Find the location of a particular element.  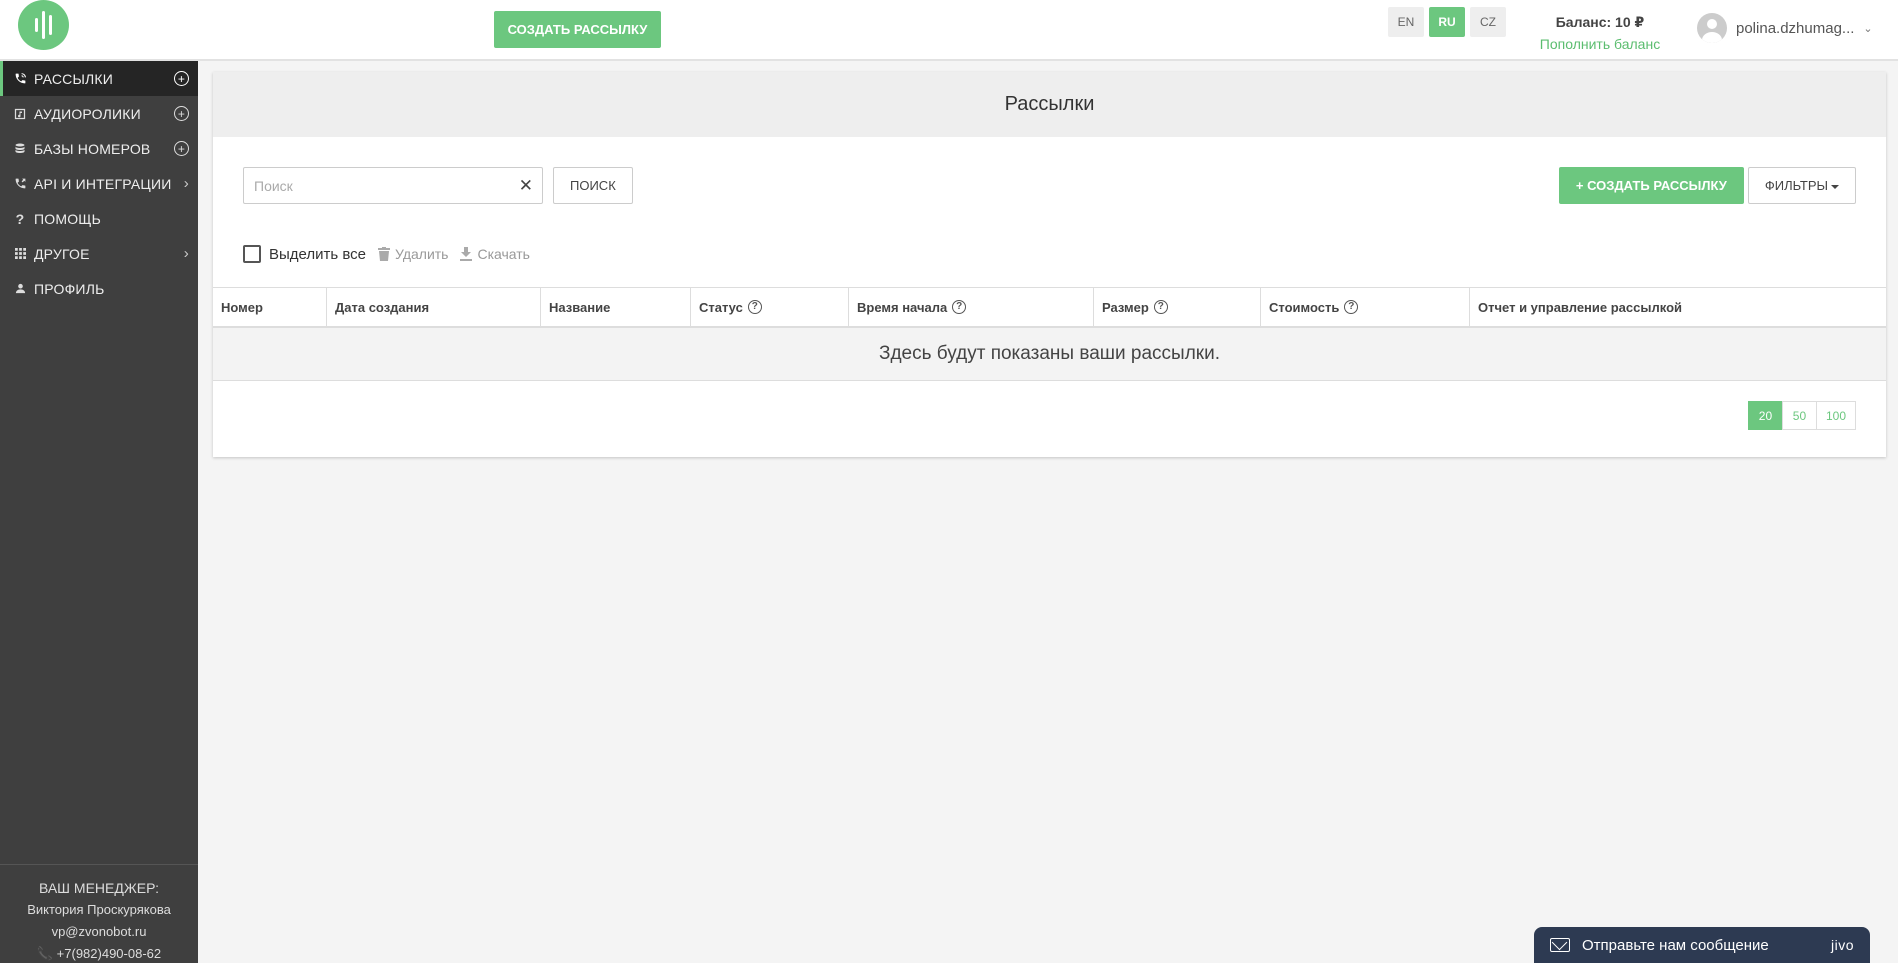

sidebar-item-label: ПОМОЩЬ is located at coordinates (68, 218).